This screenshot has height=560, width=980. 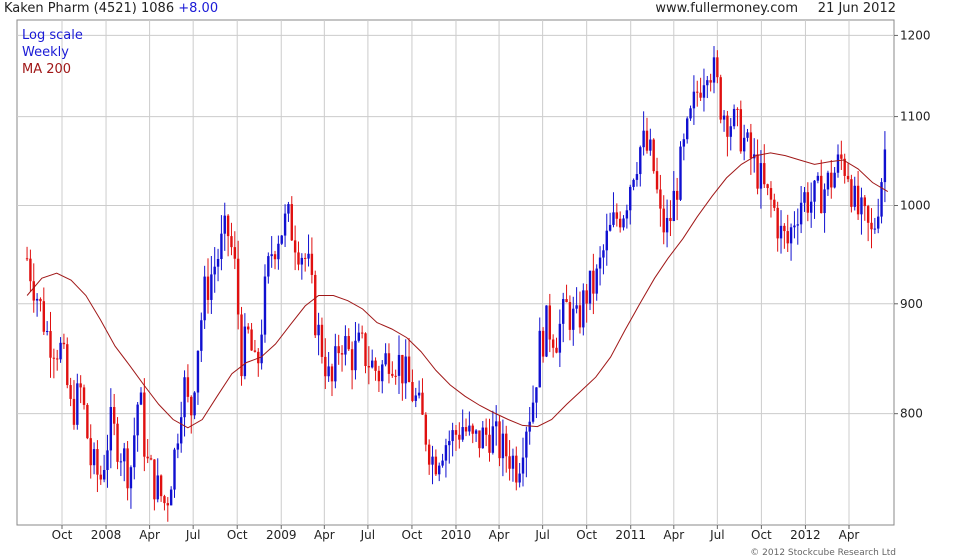 What do you see at coordinates (823, 553) in the screenshot?
I see `copyright: © 2012 Stockcube Research Ltd` at bounding box center [823, 553].